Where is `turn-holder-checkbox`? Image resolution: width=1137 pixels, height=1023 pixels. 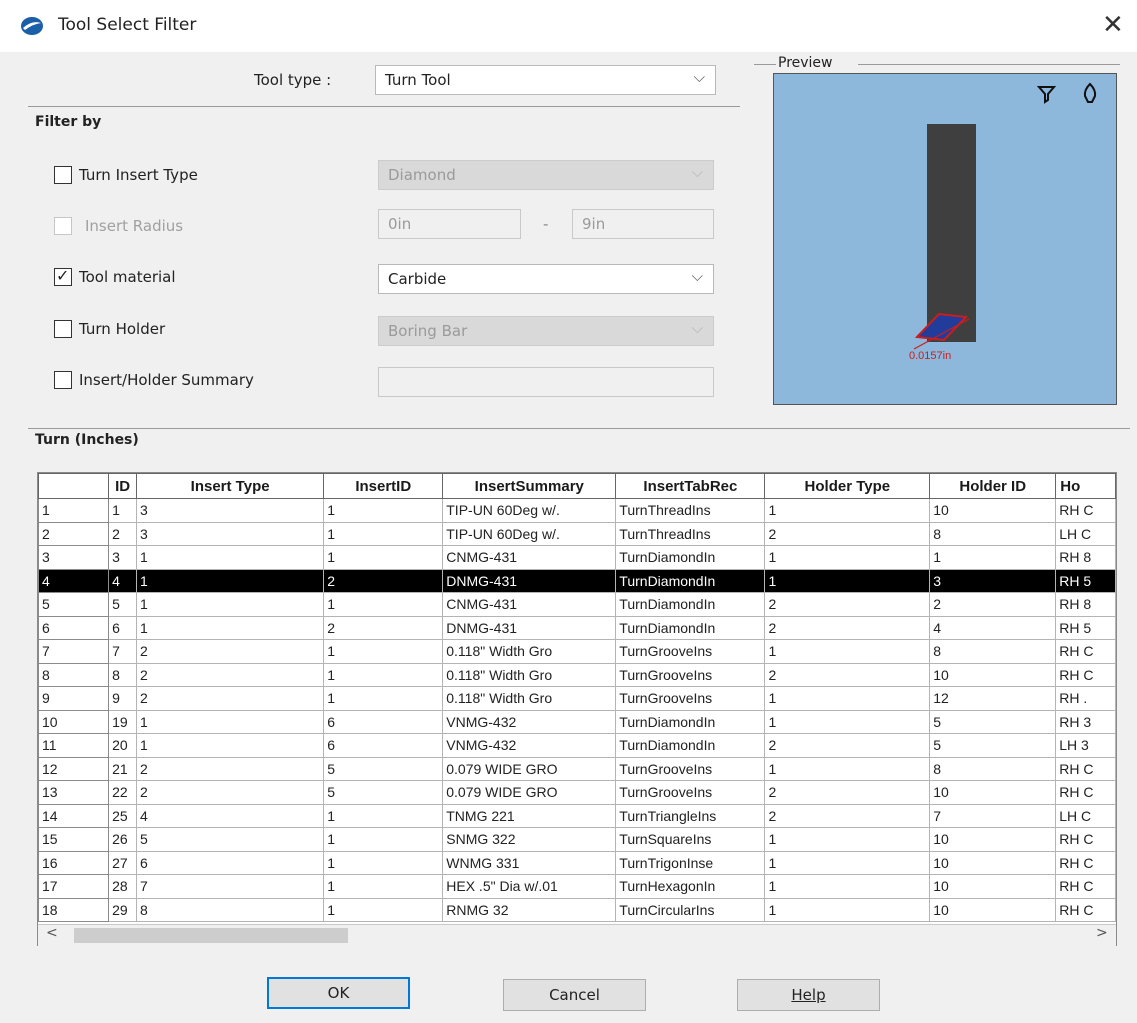
turn-holder-checkbox is located at coordinates (63, 329).